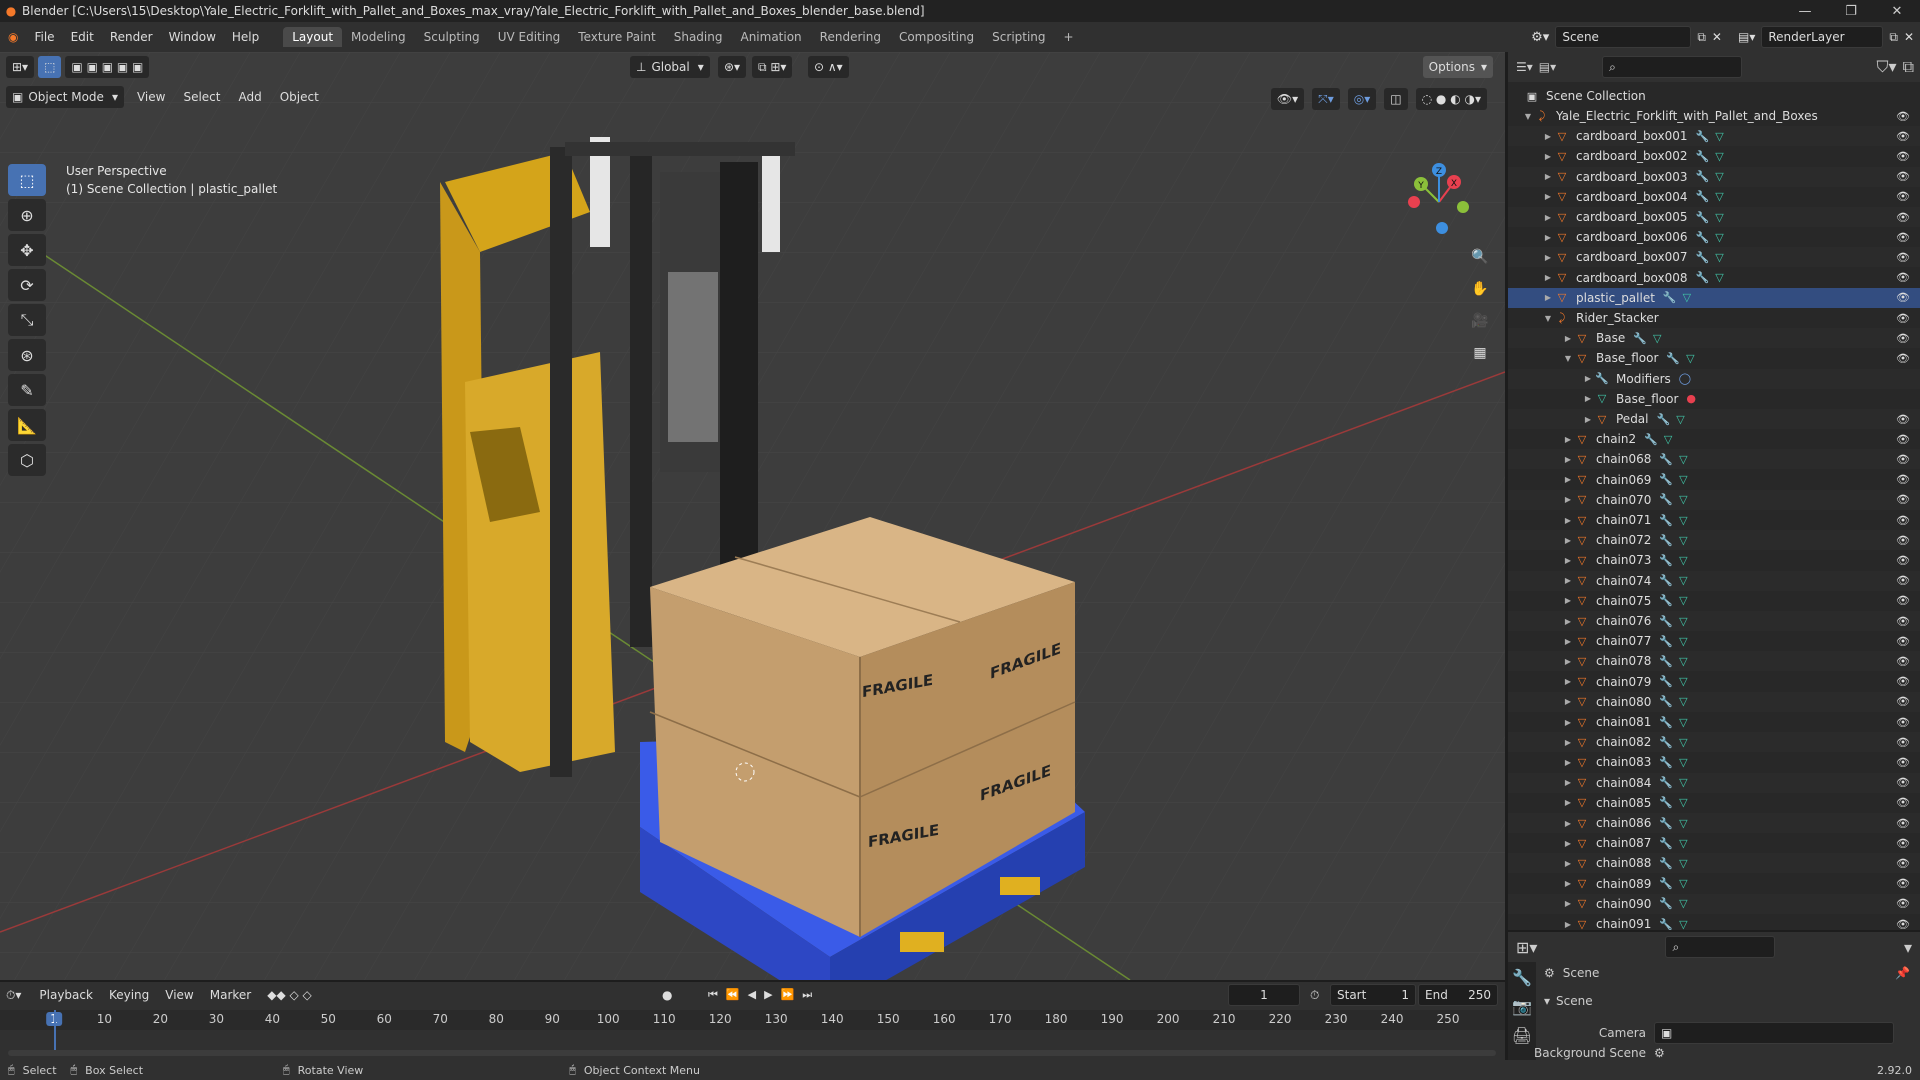 The image size is (1920, 1080). Describe the element at coordinates (713, 995) in the screenshot. I see `jump-start-icon: ⏮` at that location.